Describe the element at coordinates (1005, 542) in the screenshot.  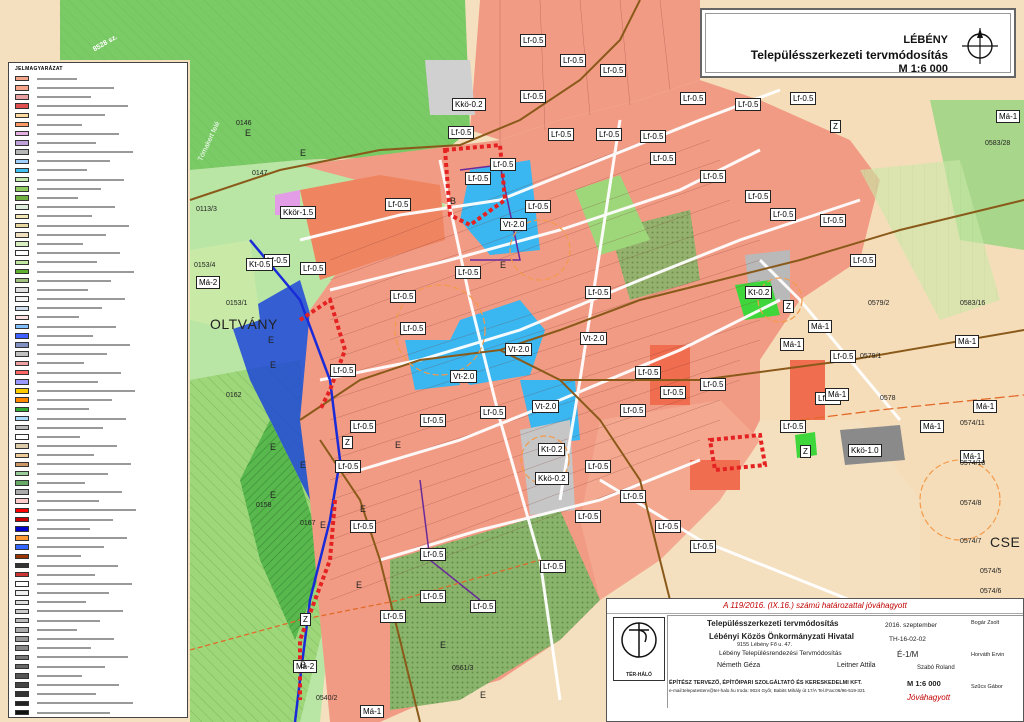
I see `place-name-cse: CSE` at that location.